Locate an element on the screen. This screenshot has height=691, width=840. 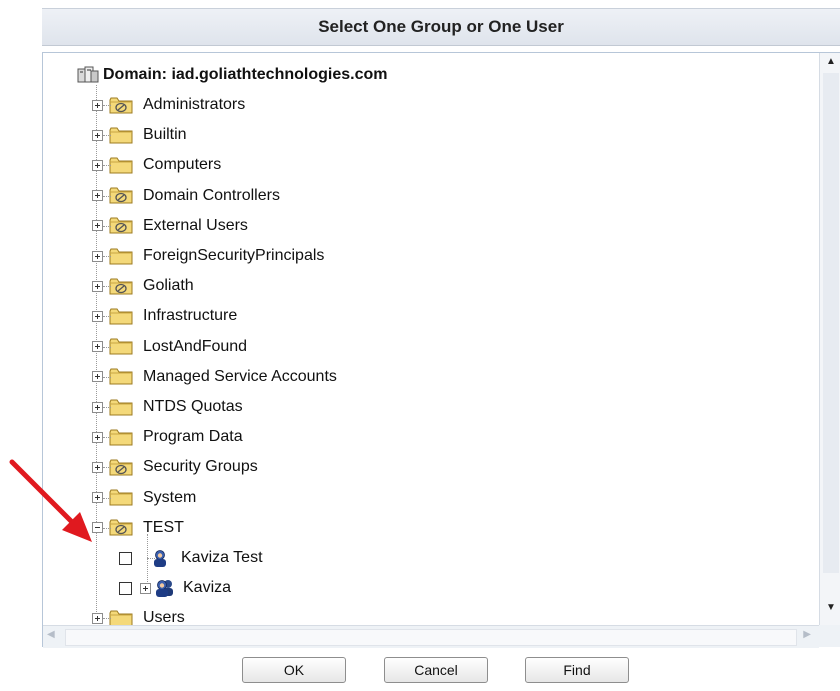
horizontal-scroll-thumb is located at coordinates (431, 637).